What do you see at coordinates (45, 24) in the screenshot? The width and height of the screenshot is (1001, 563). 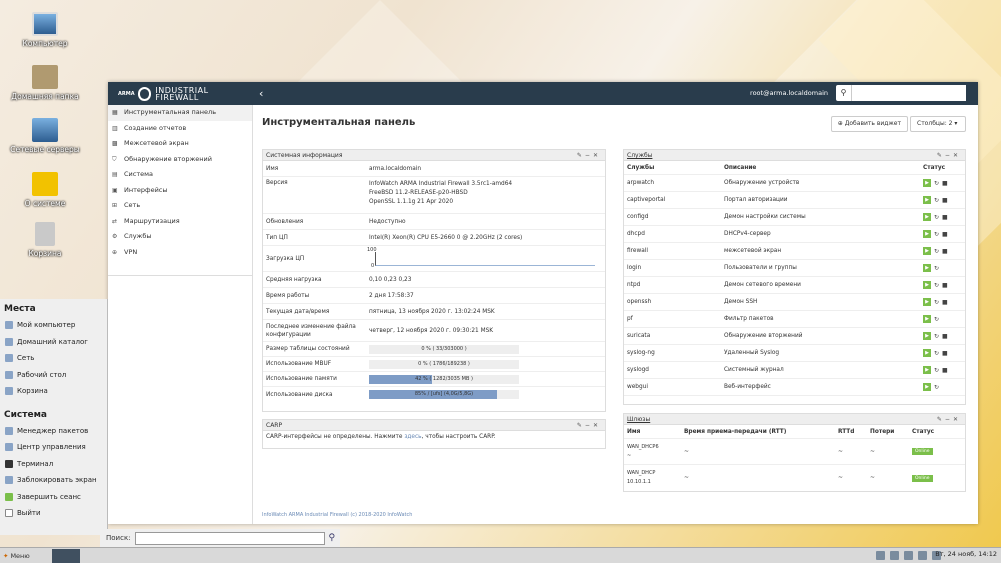 I see `computer-icon` at bounding box center [45, 24].